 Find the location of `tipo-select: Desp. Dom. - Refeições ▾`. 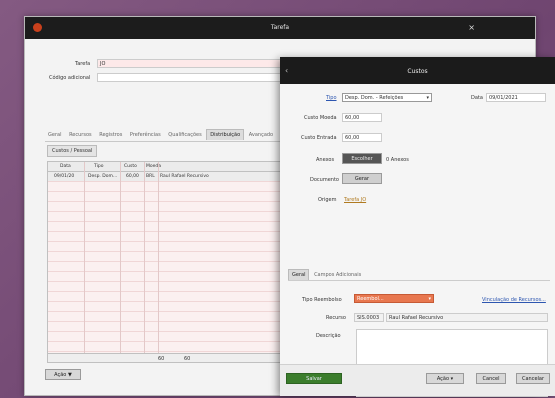

tipo-select: Desp. Dom. - Refeições ▾ is located at coordinates (387, 97).